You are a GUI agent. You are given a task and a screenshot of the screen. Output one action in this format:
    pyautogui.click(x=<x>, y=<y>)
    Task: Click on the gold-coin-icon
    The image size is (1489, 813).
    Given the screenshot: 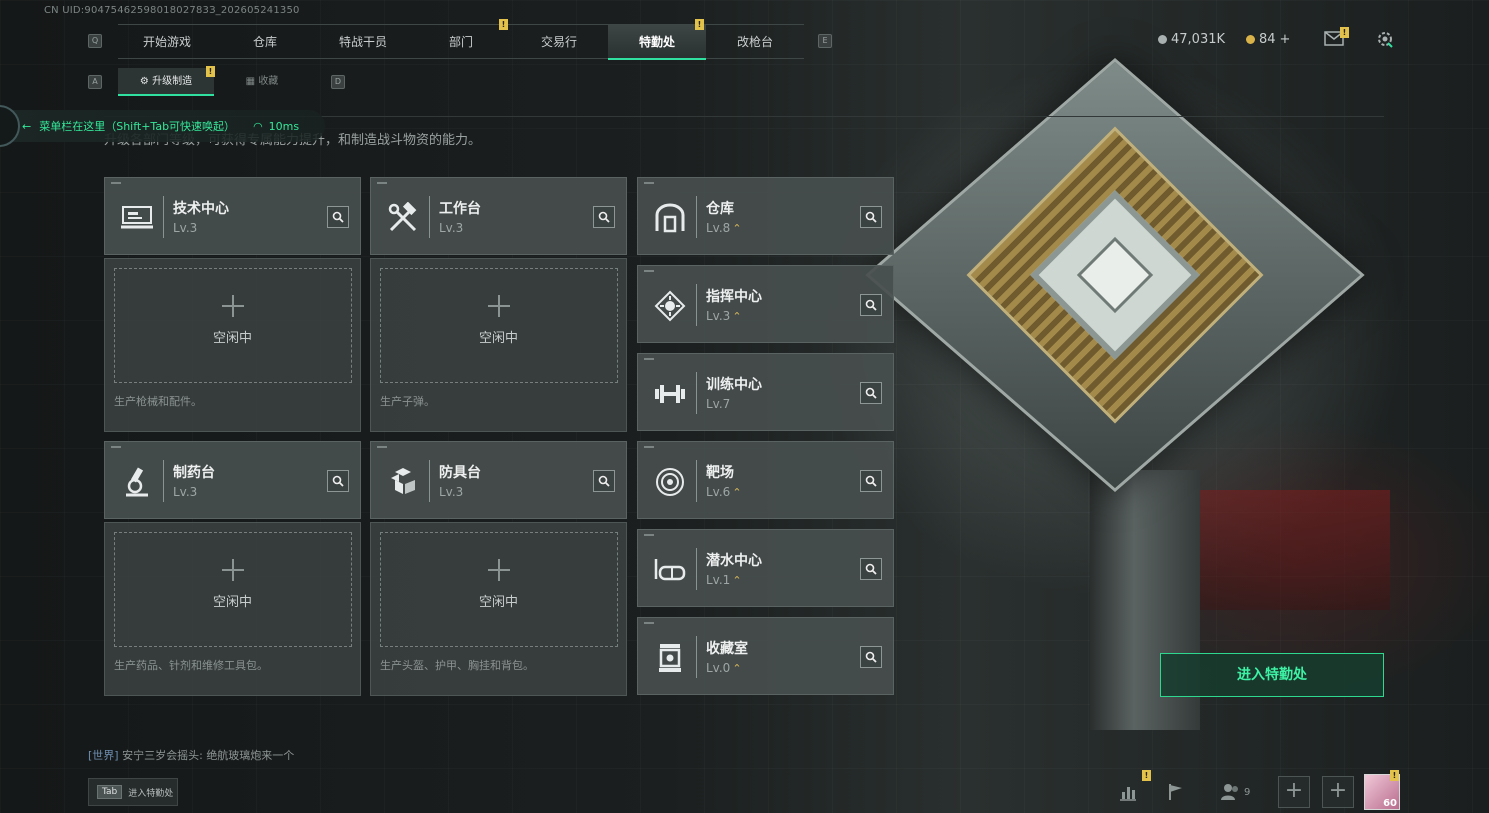 What is the action you would take?
    pyautogui.click(x=1250, y=39)
    